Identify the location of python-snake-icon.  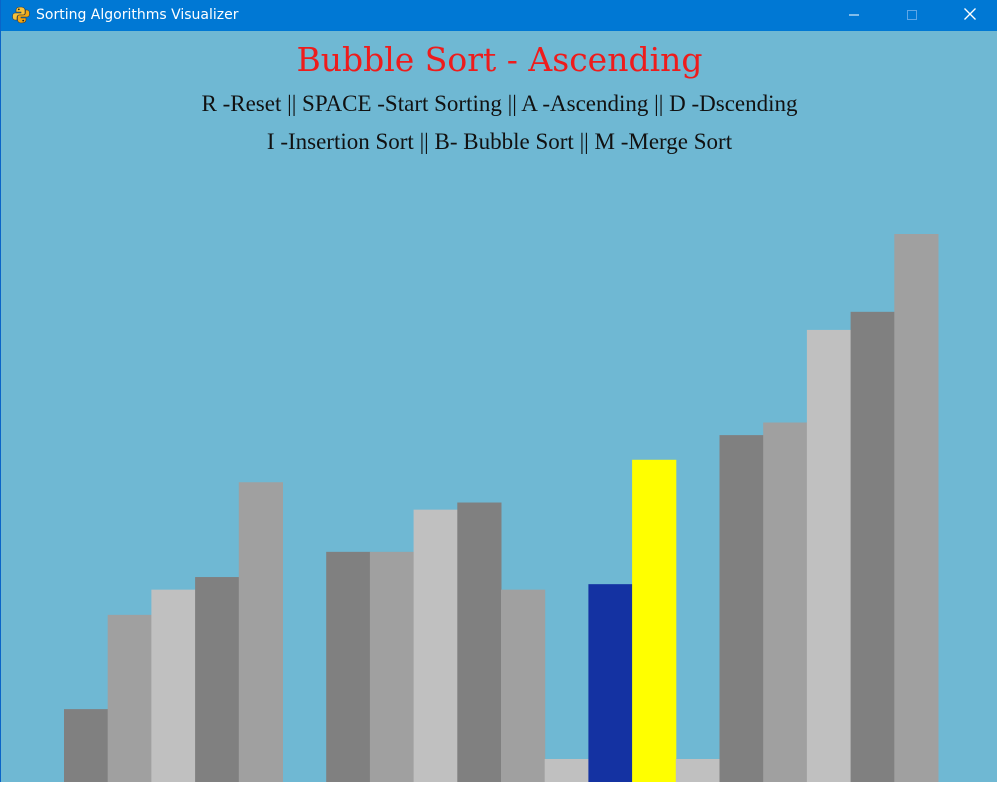
(21, 15).